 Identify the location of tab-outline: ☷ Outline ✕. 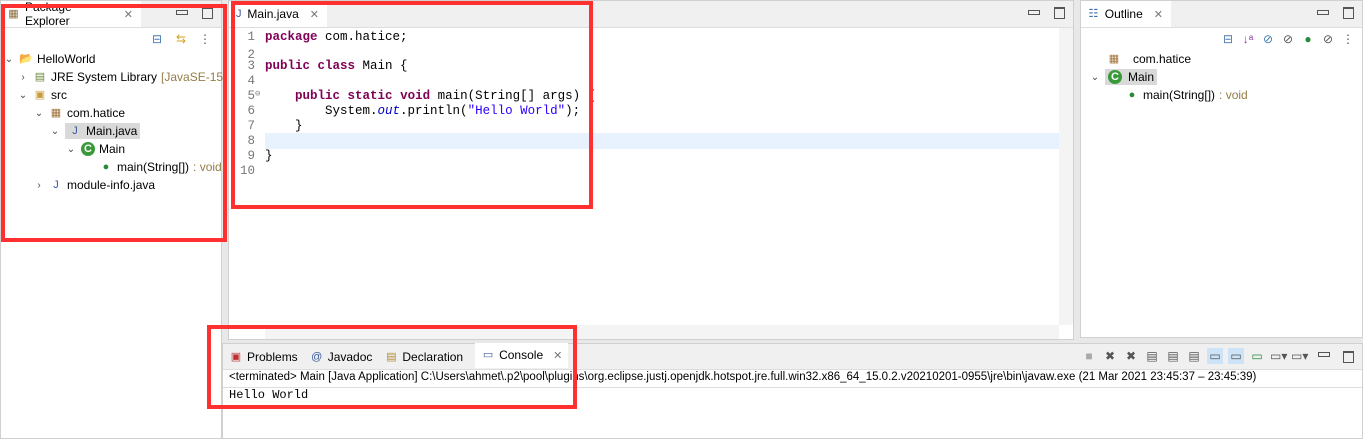
(1126, 14).